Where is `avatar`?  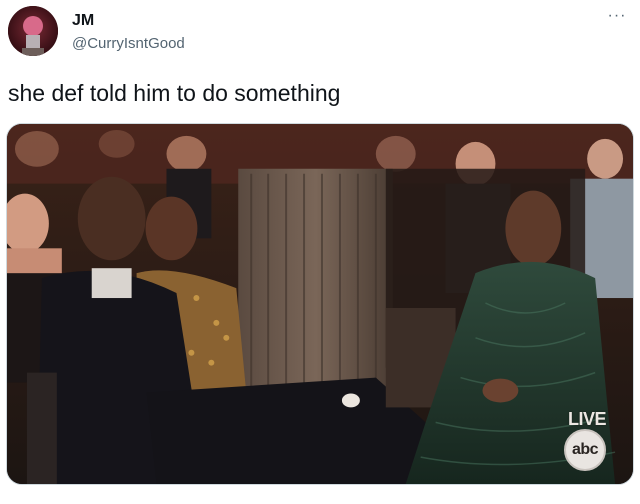
avatar is located at coordinates (33, 31).